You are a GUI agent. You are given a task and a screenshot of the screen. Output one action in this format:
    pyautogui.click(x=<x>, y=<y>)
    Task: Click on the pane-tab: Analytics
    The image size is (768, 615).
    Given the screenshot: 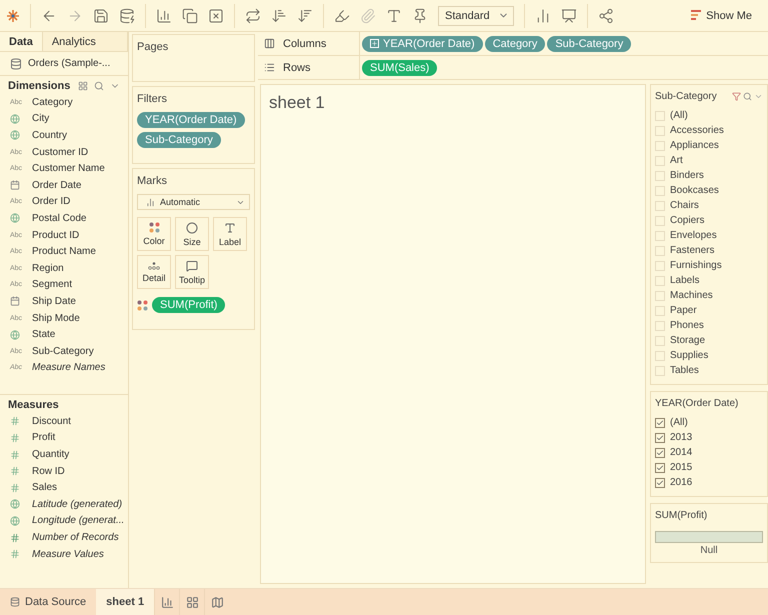 What is the action you would take?
    pyautogui.click(x=85, y=41)
    